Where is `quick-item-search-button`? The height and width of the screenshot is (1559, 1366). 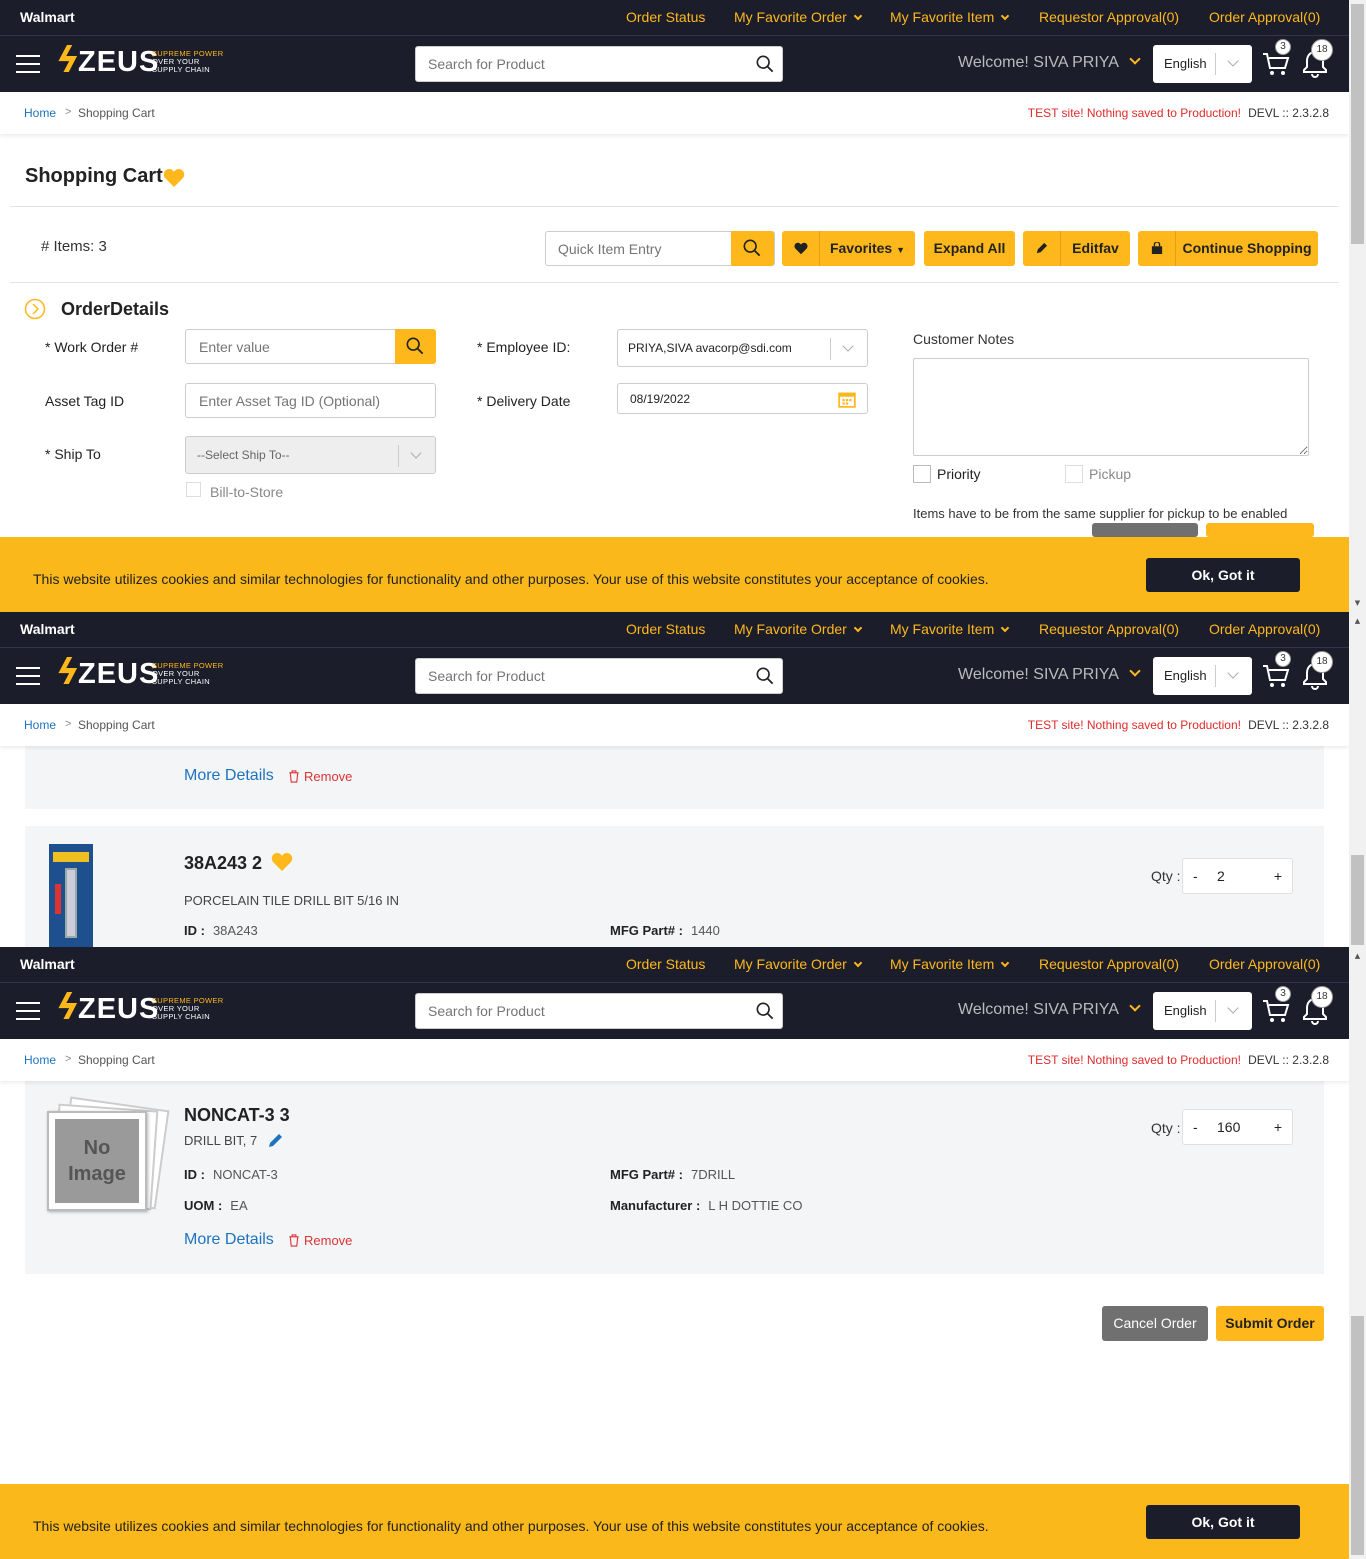
quick-item-search-button is located at coordinates (752, 248).